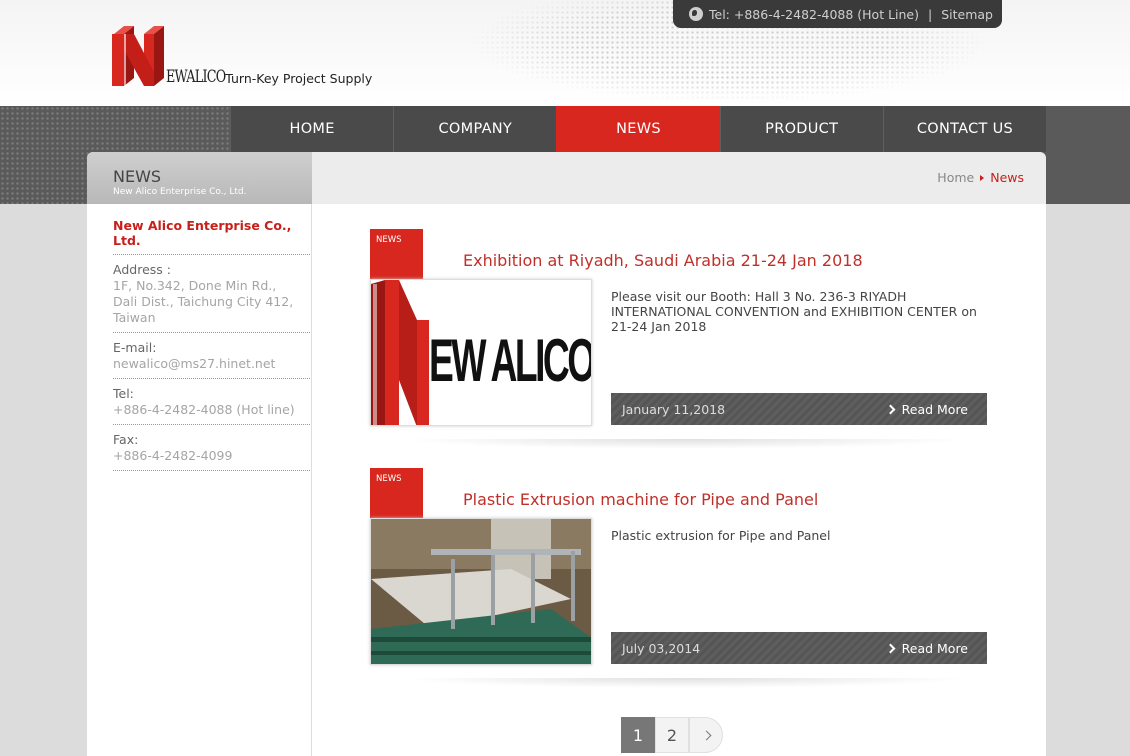 The width and height of the screenshot is (1130, 756). What do you see at coordinates (180, 192) in the screenshot?
I see `page-subtitle: New Alico Enterprise Co., Ltd.` at bounding box center [180, 192].